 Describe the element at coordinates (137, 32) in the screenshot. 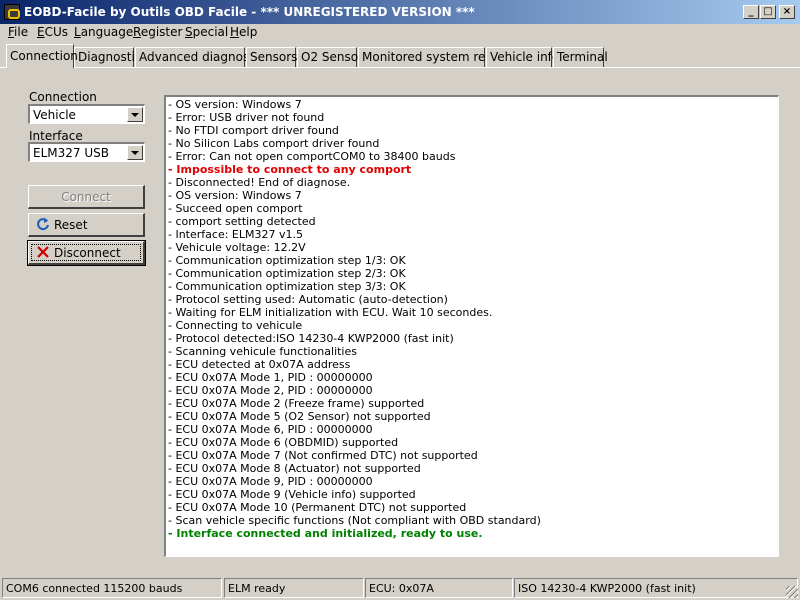

I see `menu-register-accel: R` at that location.